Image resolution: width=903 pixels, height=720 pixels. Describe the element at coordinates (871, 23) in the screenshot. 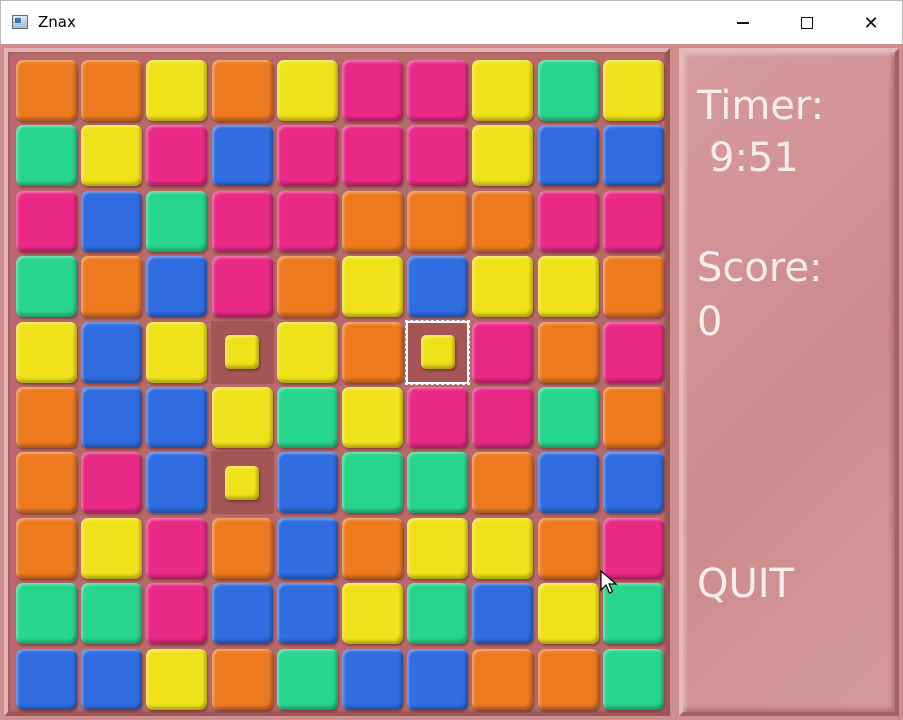

I see `close-button: ✕` at that location.